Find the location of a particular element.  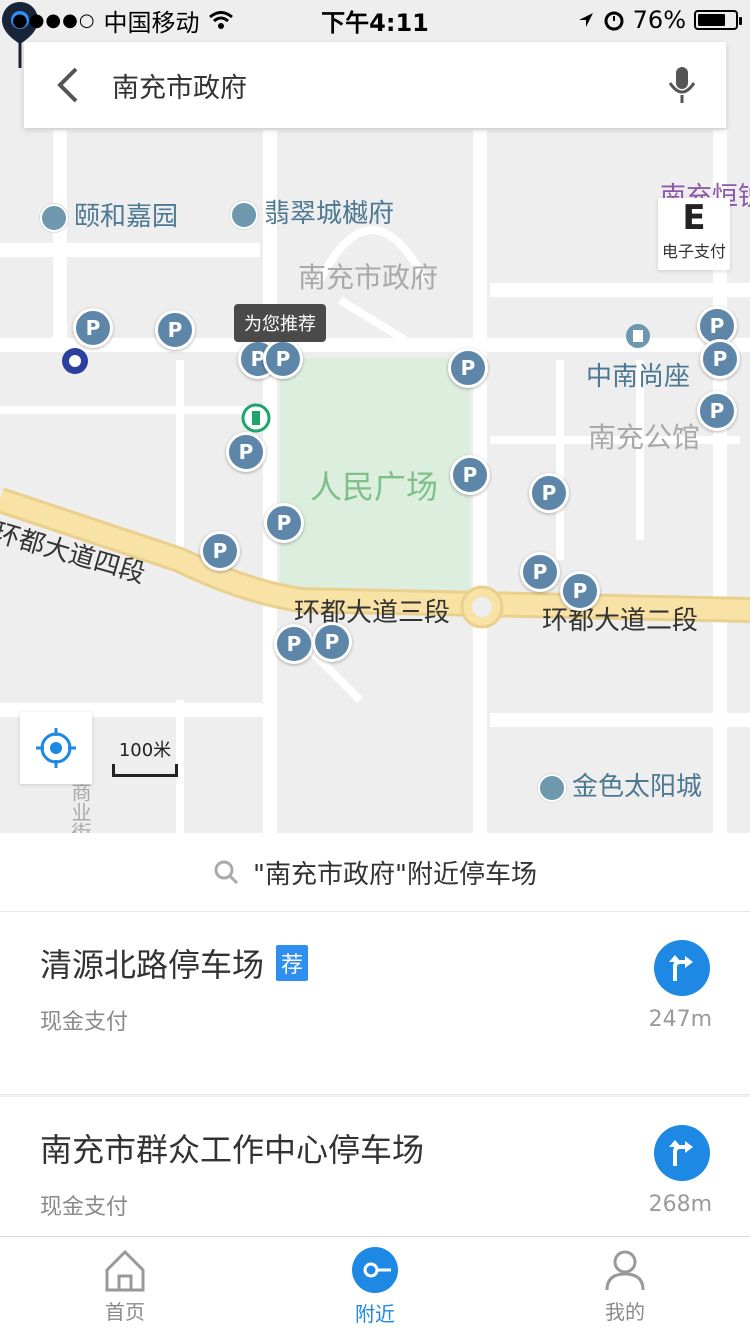

poi-zhongnan: 中南尚座 is located at coordinates (638, 374).